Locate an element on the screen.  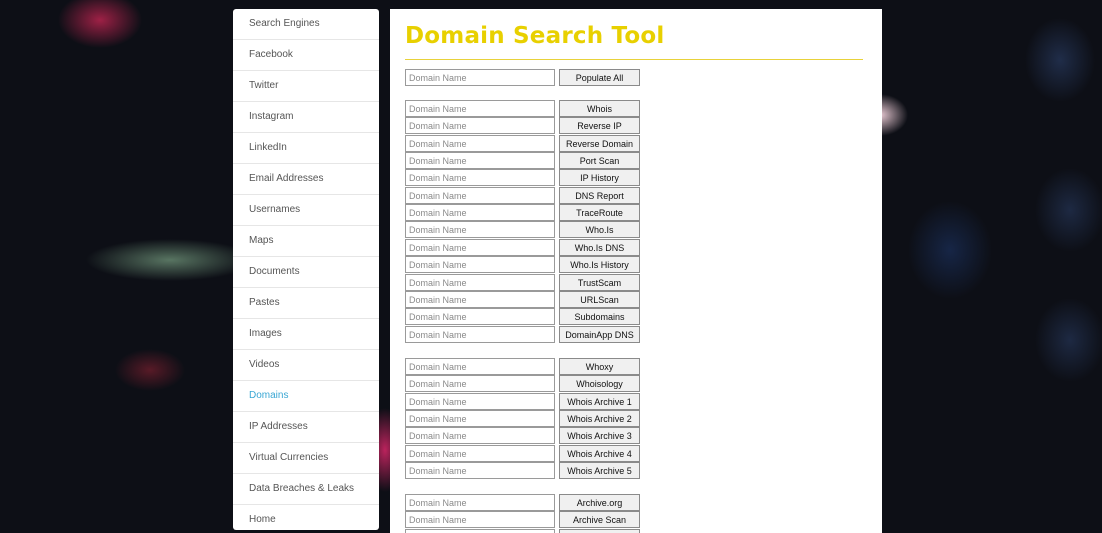
tool-row: Who.Is History is located at coordinates (525, 264).